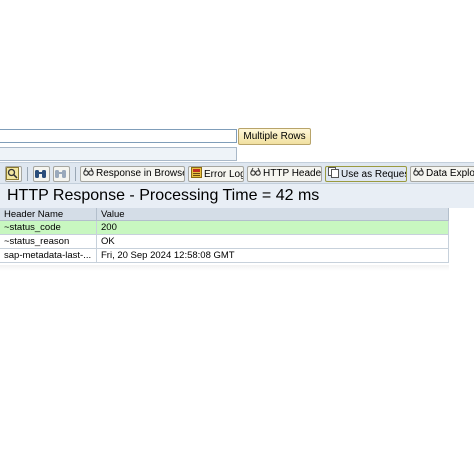 The image size is (474, 474). Describe the element at coordinates (442, 174) in the screenshot. I see `data-explorer-button: Data Explor` at that location.